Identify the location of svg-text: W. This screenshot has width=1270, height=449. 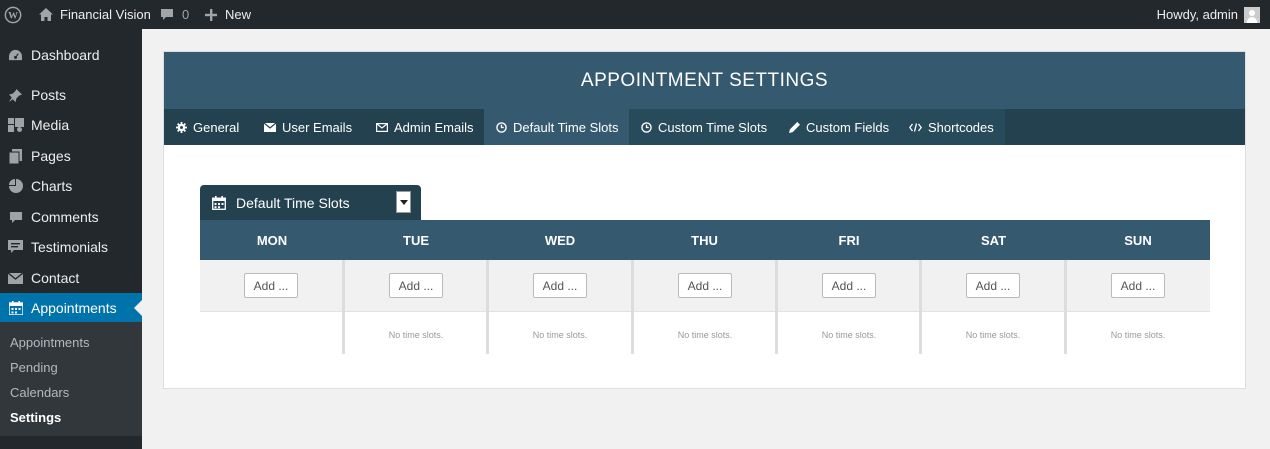
(13, 15).